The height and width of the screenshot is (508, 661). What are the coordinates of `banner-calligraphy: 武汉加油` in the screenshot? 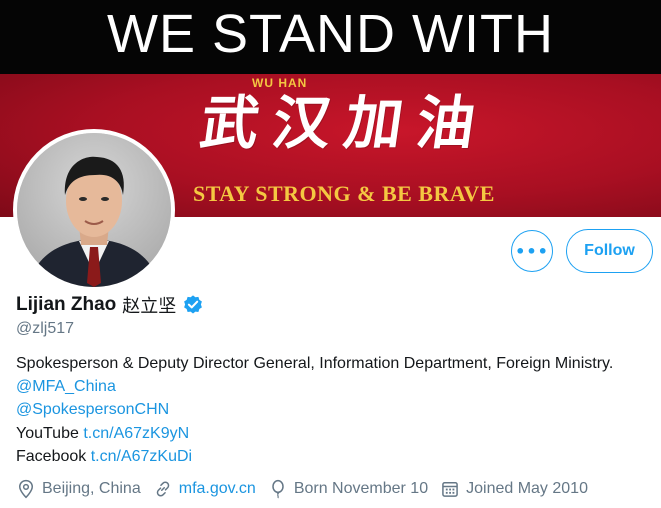 It's located at (345, 123).